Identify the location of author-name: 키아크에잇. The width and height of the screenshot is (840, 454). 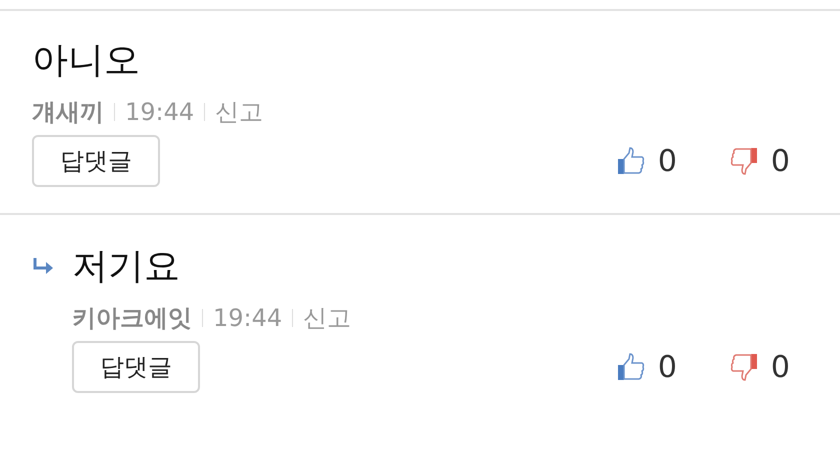
(132, 318).